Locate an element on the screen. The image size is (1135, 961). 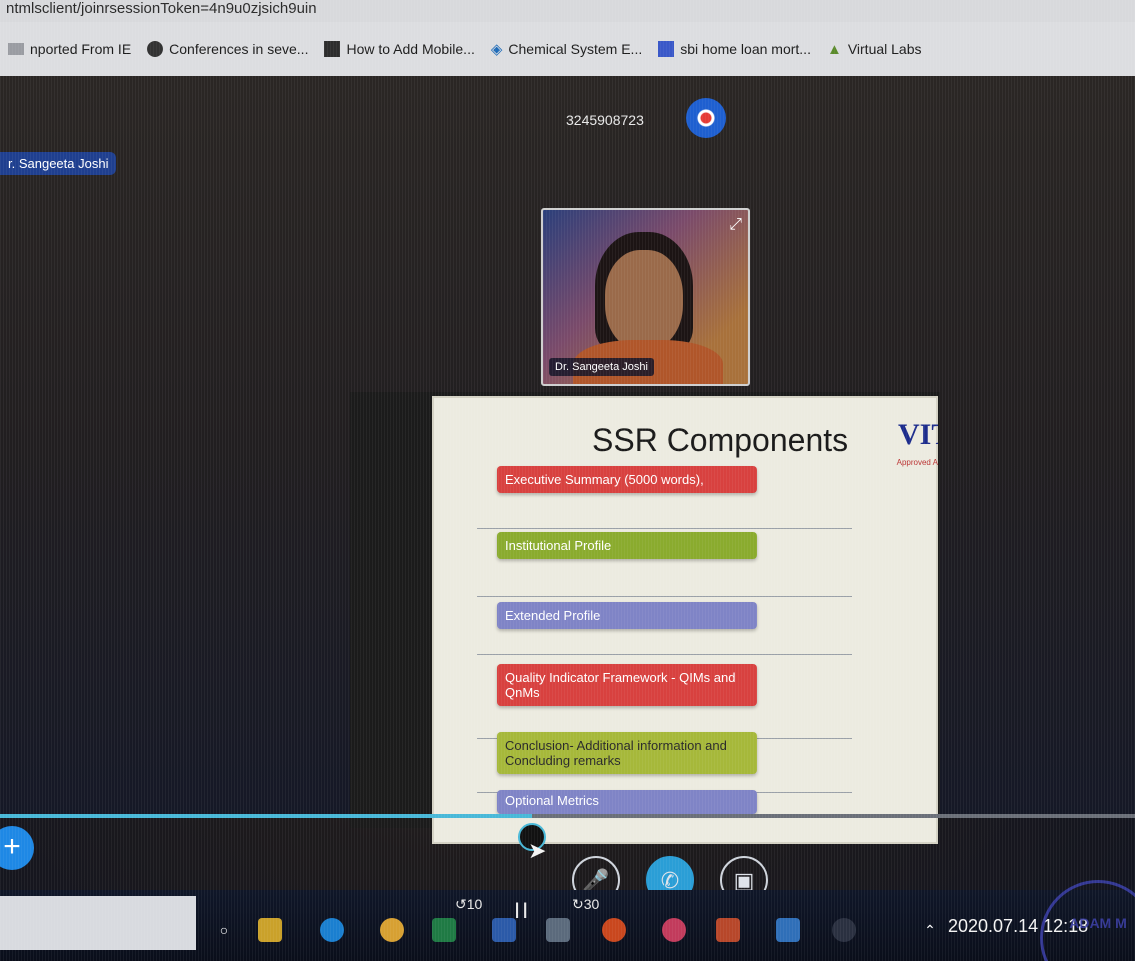
rewind-label: 10 is located at coordinates (474, 904).